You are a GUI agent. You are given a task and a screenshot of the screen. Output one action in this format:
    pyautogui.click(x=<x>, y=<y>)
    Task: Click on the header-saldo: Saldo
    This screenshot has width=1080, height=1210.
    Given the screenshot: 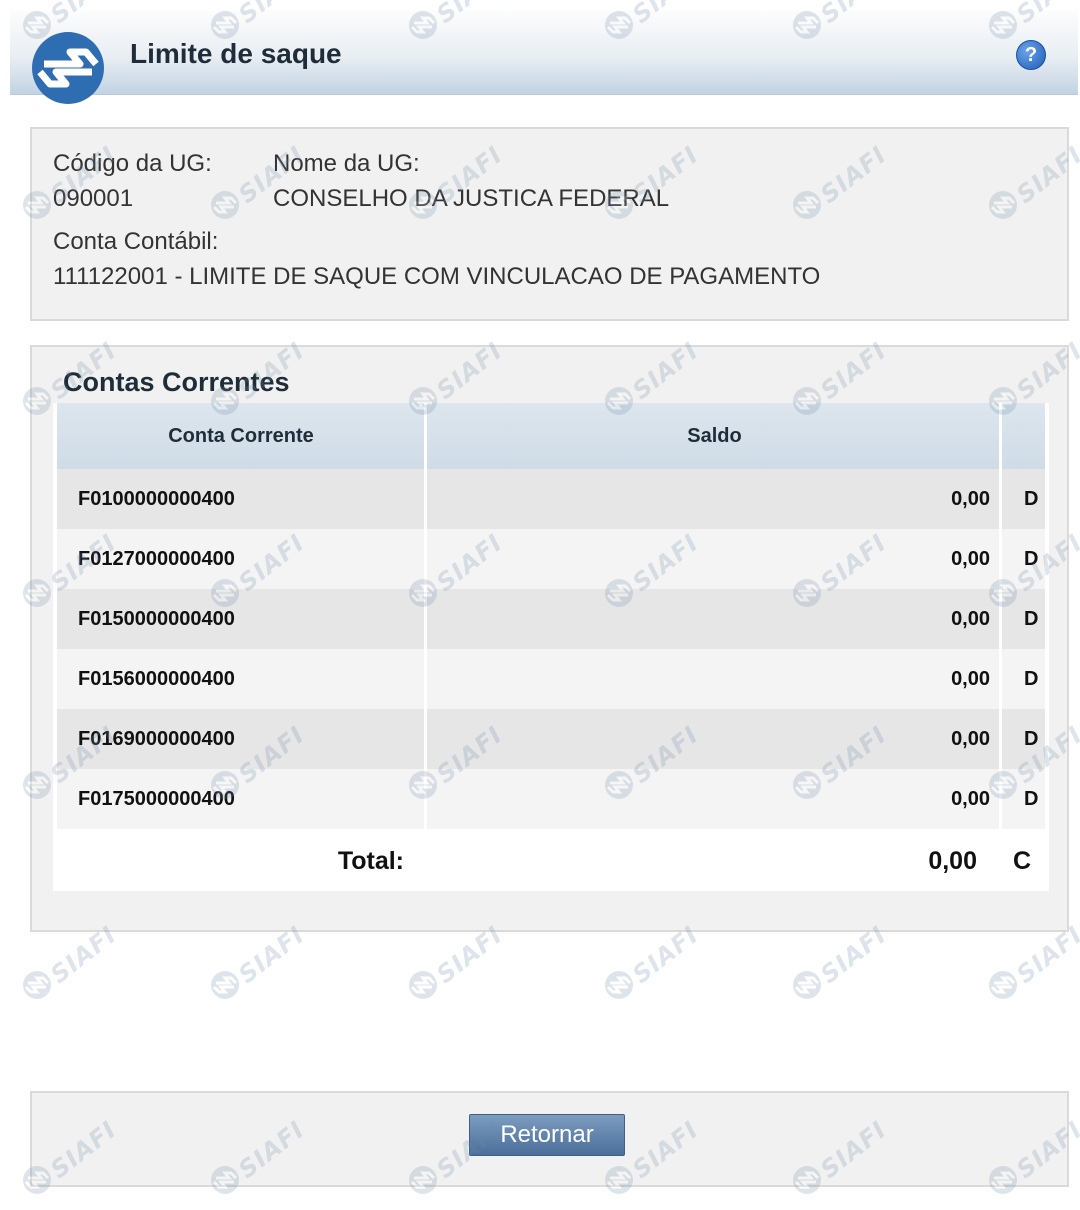 What is the action you would take?
    pyautogui.click(x=714, y=436)
    